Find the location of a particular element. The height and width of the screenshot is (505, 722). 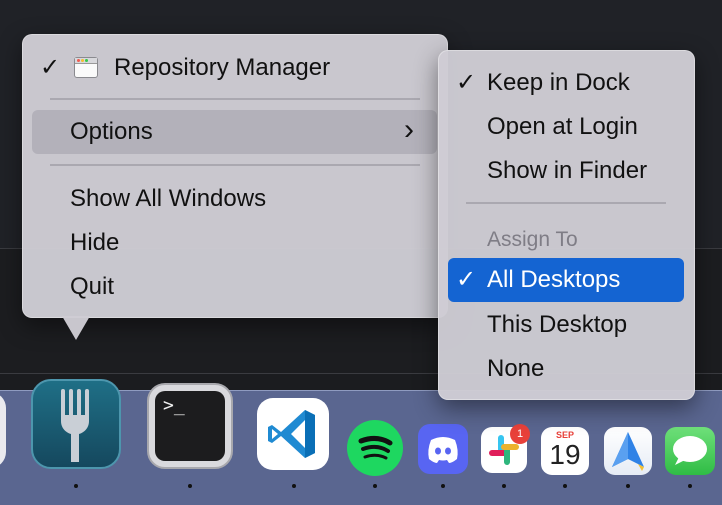

keep-in-dock-item: Keep in Dock is located at coordinates (558, 83).